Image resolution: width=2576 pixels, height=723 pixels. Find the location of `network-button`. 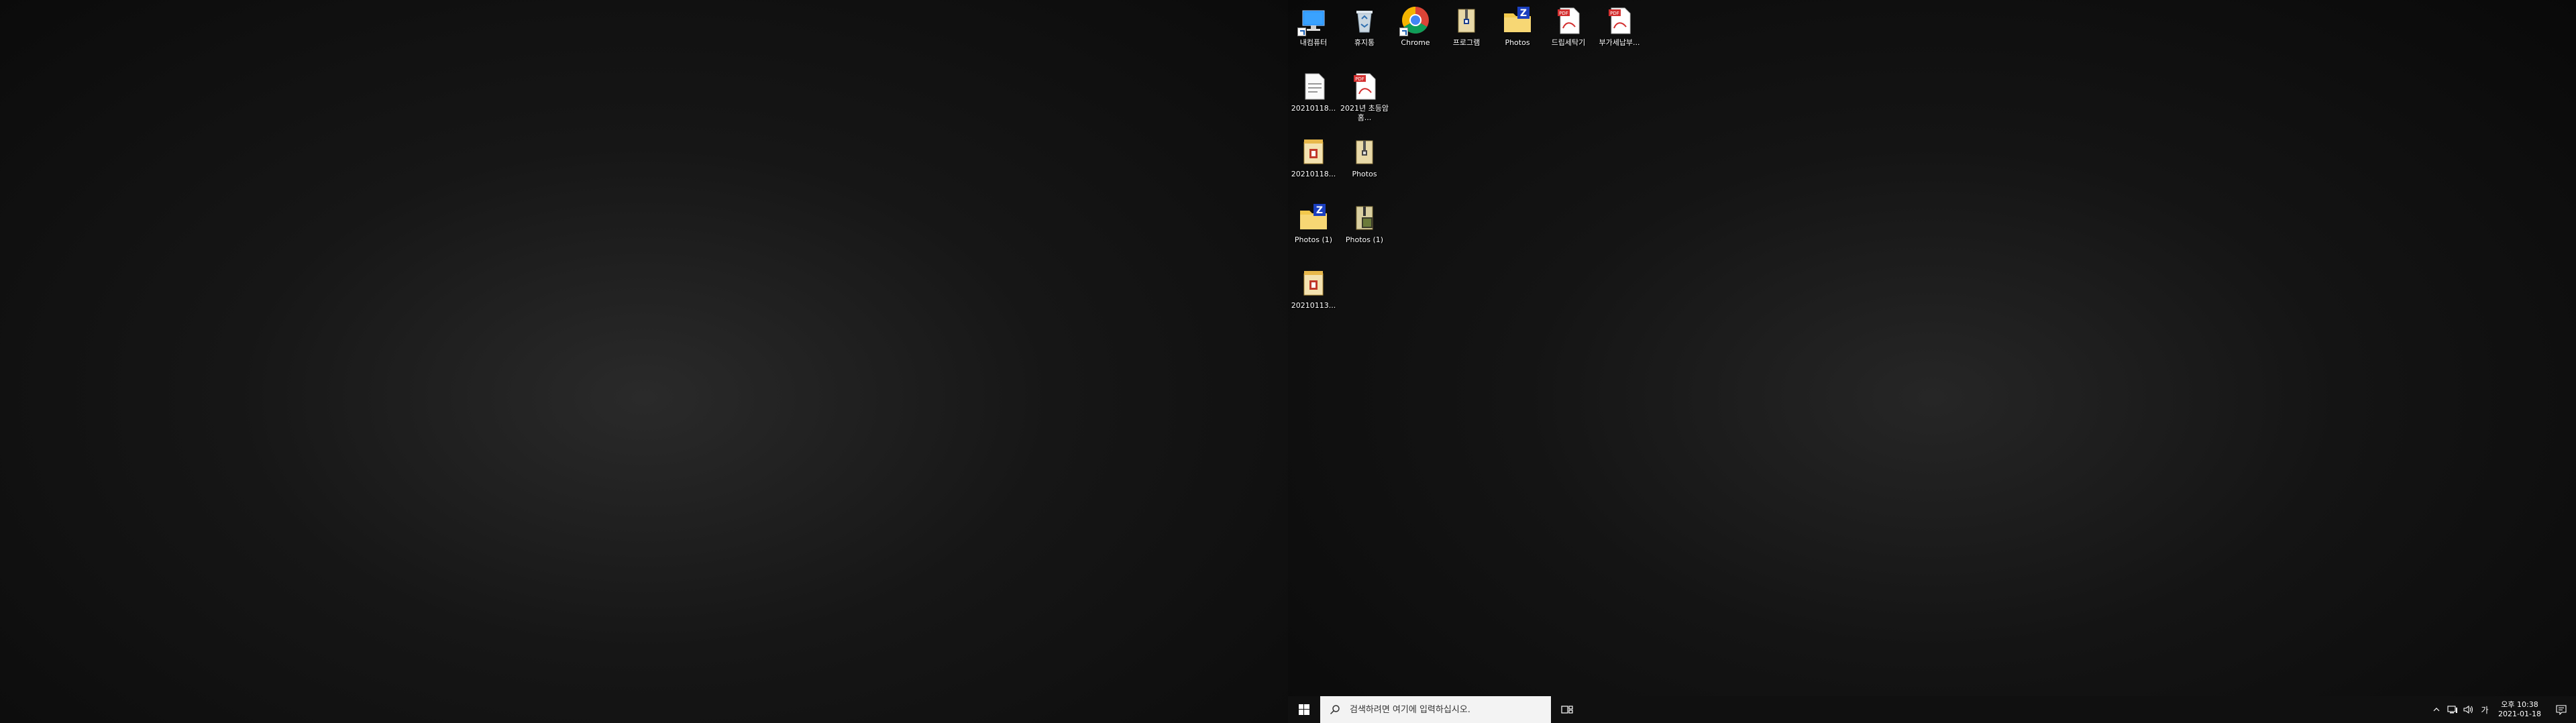

network-button is located at coordinates (2453, 709).